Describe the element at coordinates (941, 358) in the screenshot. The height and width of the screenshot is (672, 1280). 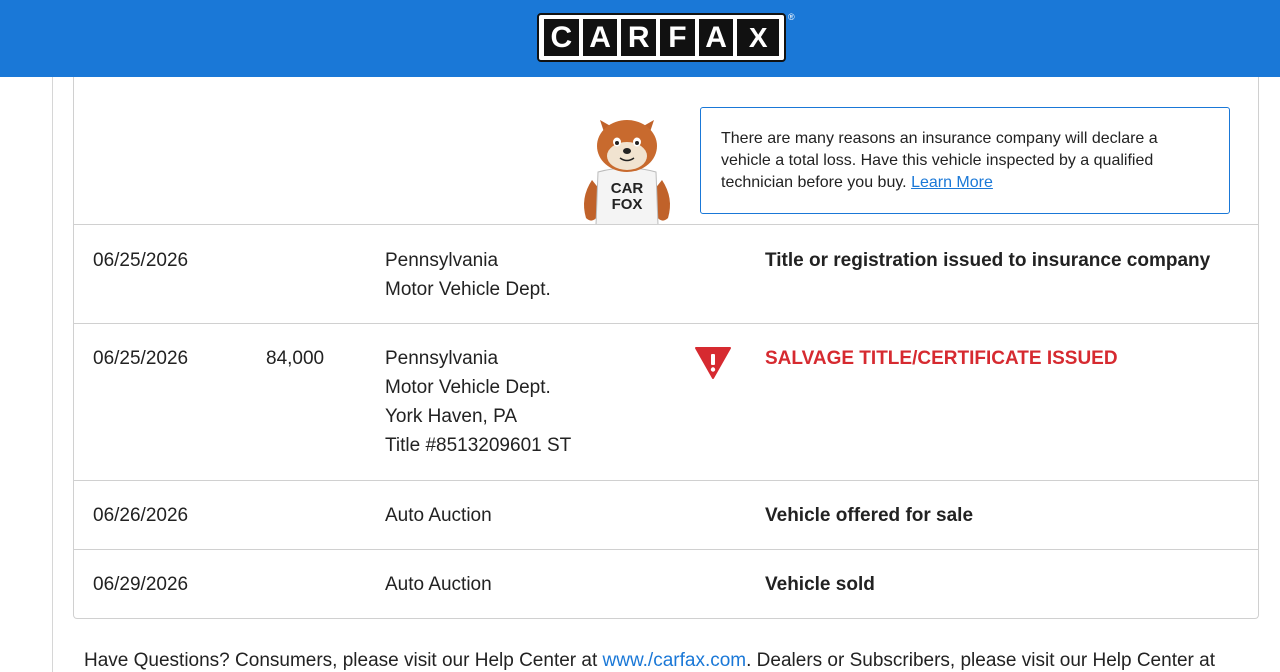
I see `row-comment-alert: SALVAGE TITLE/CERTIFICATE ISSUED` at that location.